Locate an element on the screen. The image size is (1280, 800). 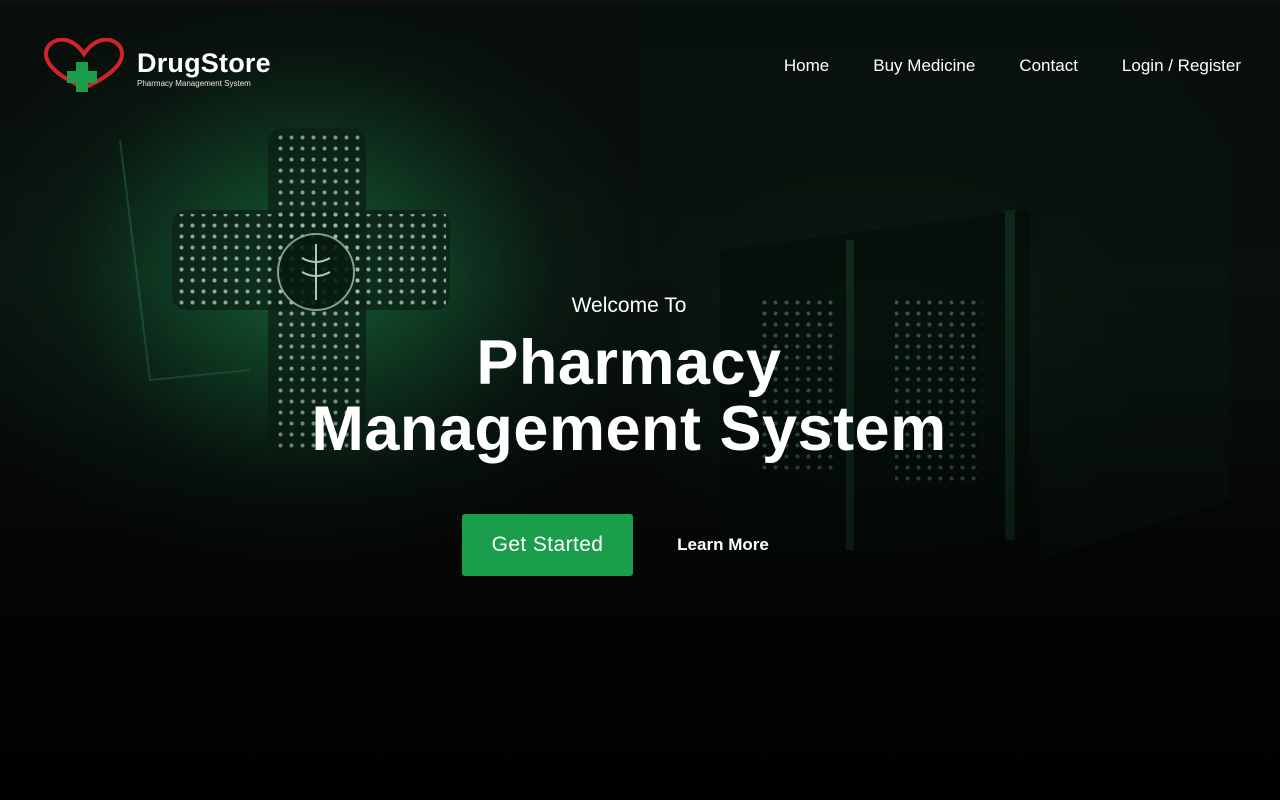
hero-welcome: Welcome To is located at coordinates (629, 305).